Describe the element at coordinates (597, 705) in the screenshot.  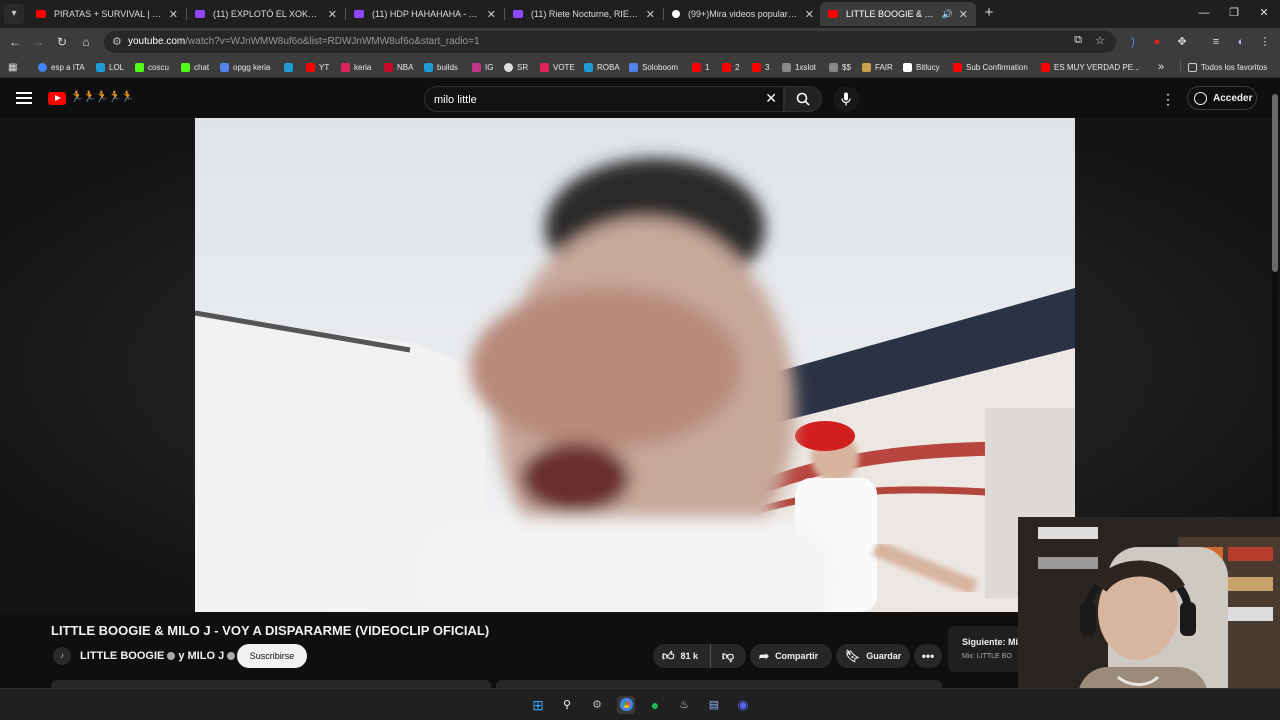
I see `steelseries-icon: ⚙` at that location.